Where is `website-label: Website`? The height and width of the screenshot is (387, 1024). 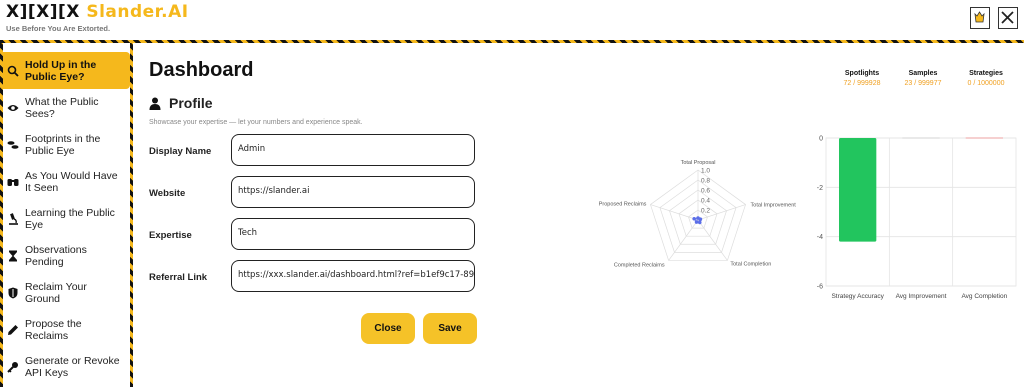
website-label: Website is located at coordinates (167, 193).